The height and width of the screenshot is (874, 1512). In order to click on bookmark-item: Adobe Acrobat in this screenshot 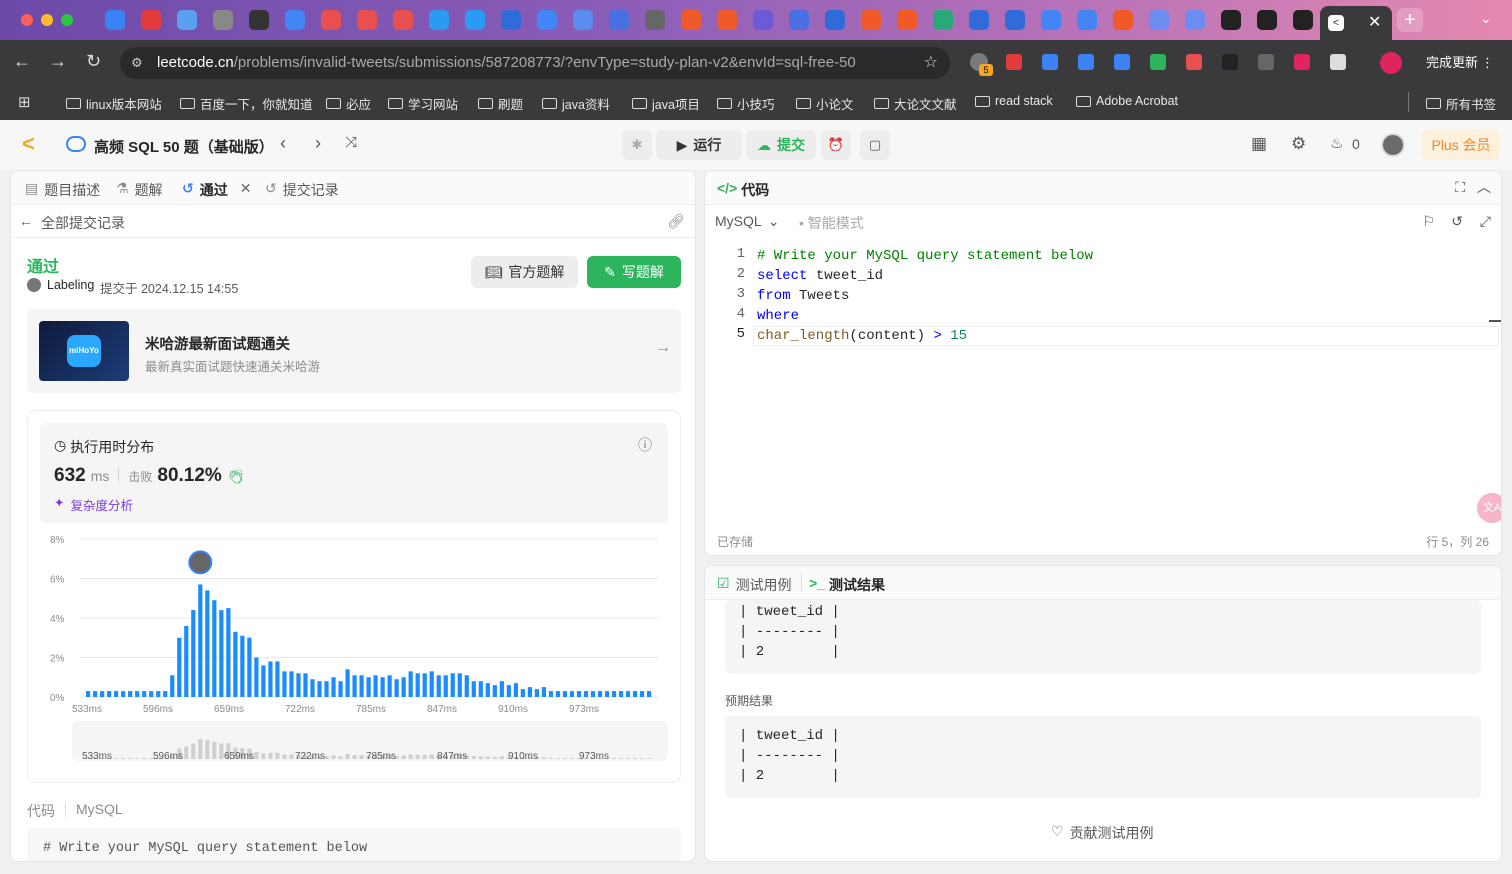, I will do `click(1127, 101)`.